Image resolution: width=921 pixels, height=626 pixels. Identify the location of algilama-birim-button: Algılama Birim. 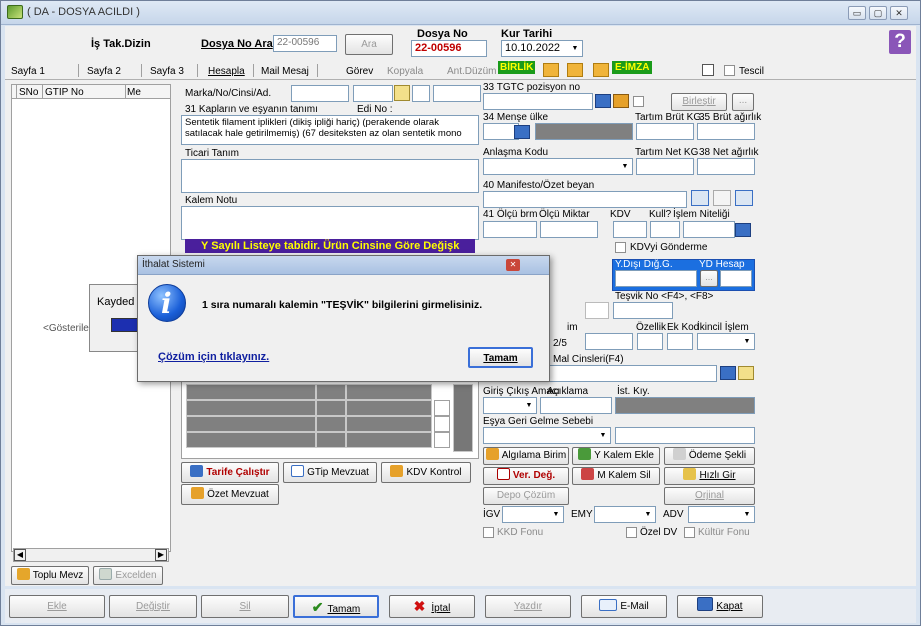
(526, 456).